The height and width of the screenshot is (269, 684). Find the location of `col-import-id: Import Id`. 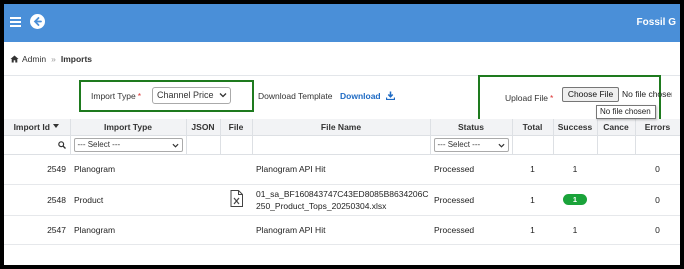

col-import-id: Import Id is located at coordinates (37, 127).